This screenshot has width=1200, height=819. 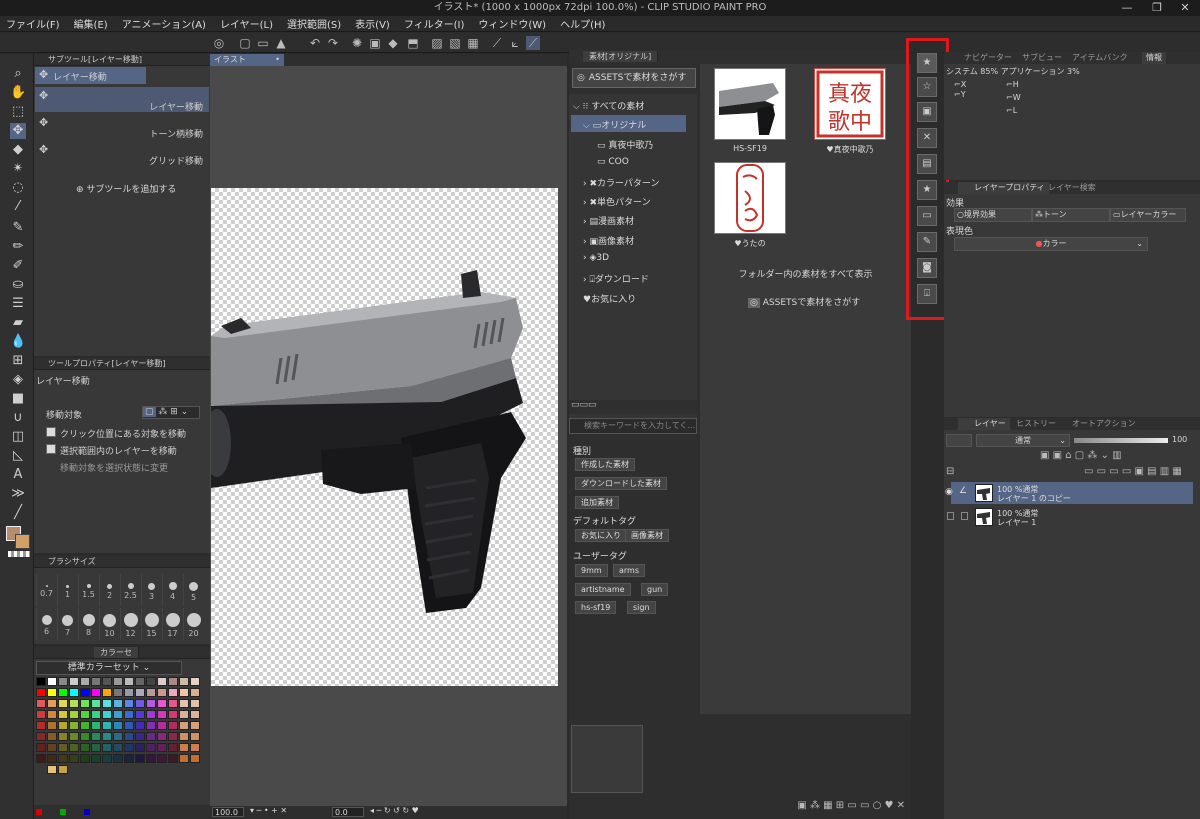 What do you see at coordinates (277, 60) in the screenshot?
I see `tab-close-icon: •` at bounding box center [277, 60].